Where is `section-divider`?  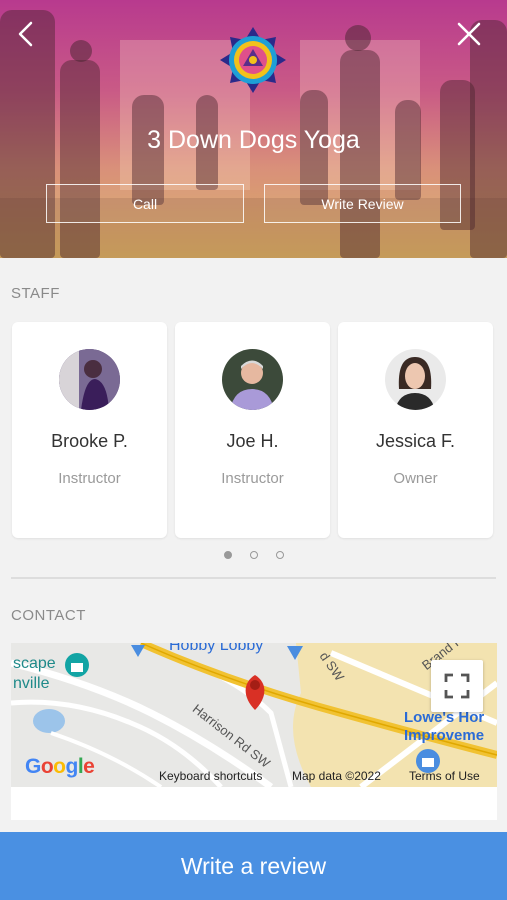 section-divider is located at coordinates (253, 578).